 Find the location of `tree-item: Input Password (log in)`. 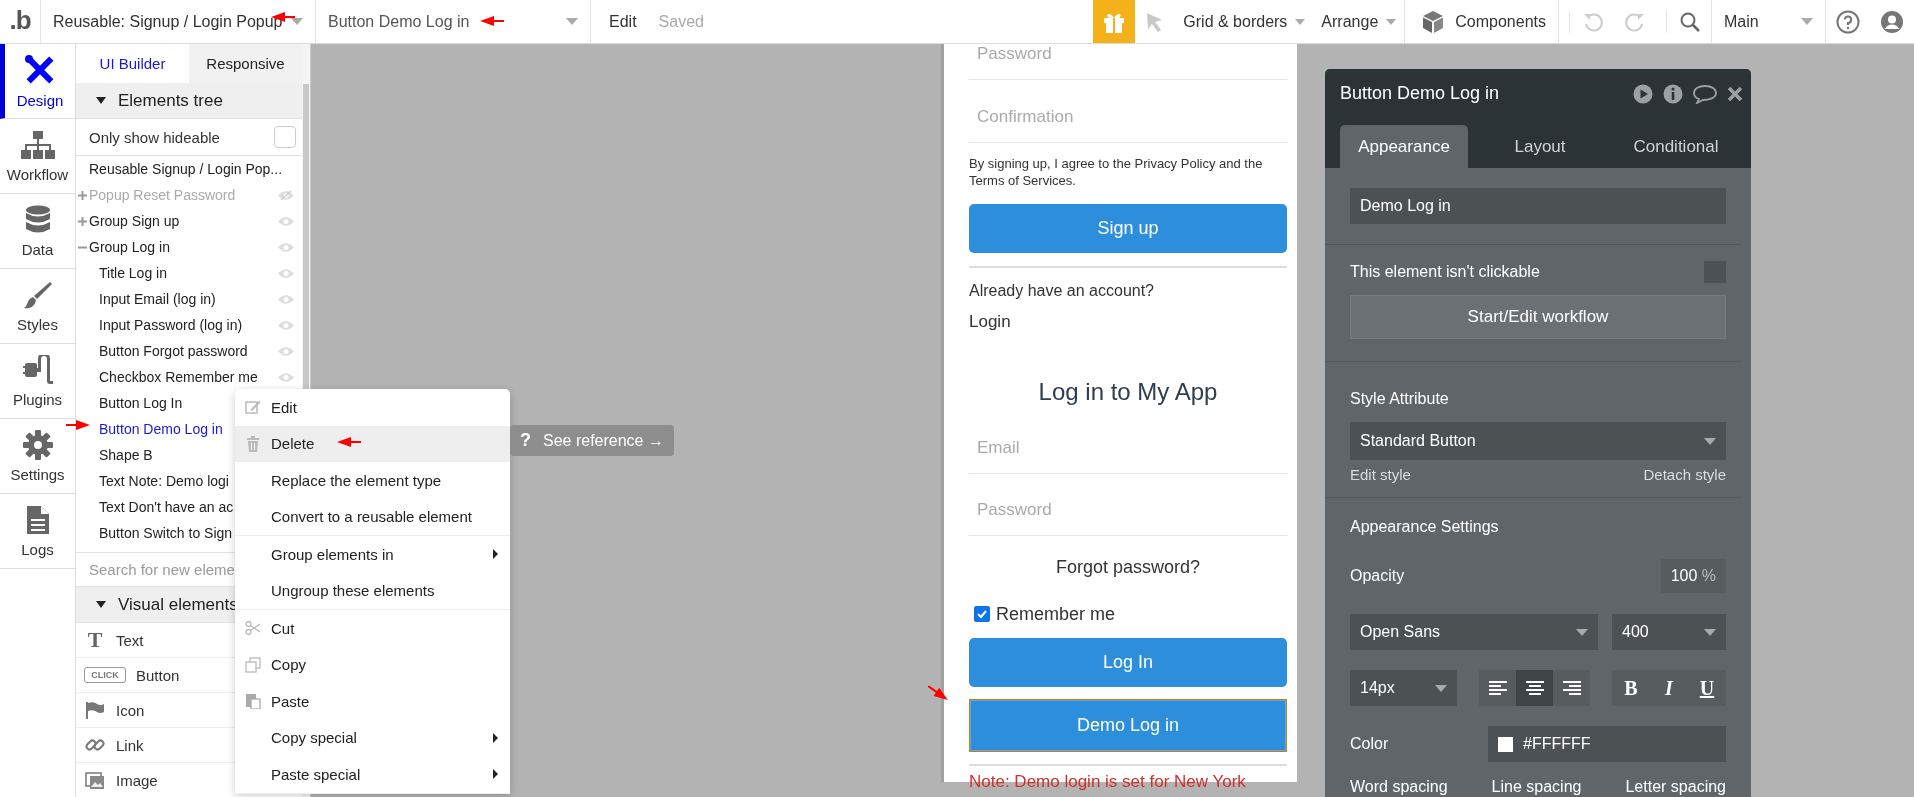

tree-item: Input Password (log in) is located at coordinates (188, 325).